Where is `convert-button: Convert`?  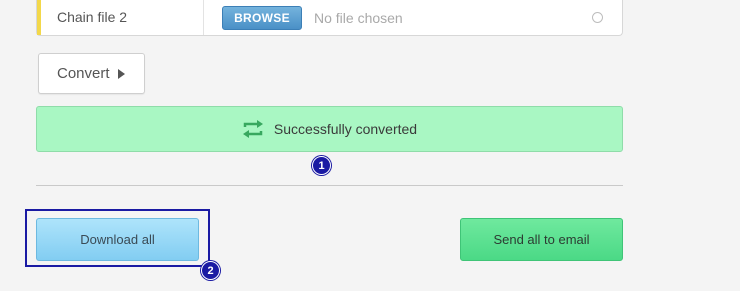 convert-button: Convert is located at coordinates (91, 73).